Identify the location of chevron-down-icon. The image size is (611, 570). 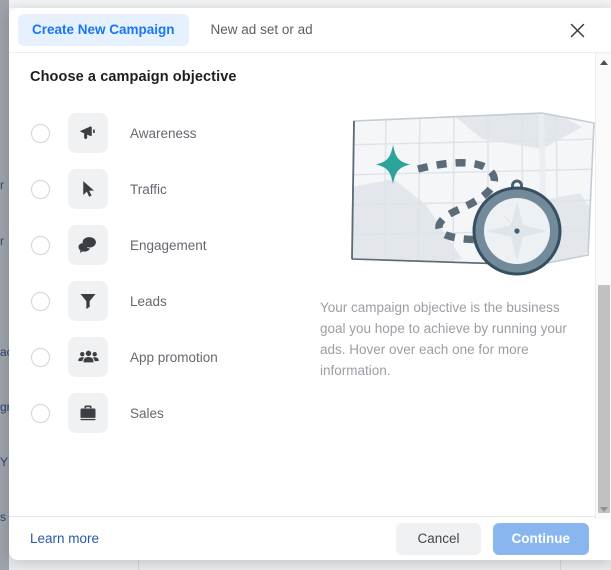
(603, 509).